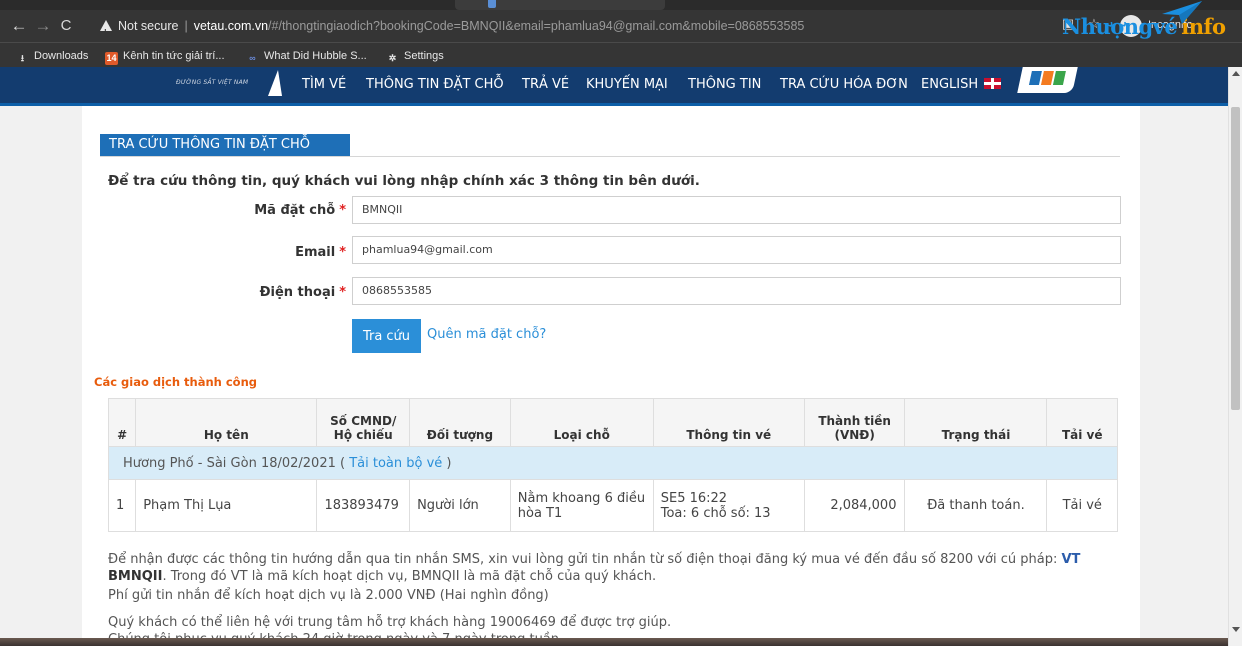  Describe the element at coordinates (736, 291) in the screenshot. I see `phone-input: 0868553585` at that location.